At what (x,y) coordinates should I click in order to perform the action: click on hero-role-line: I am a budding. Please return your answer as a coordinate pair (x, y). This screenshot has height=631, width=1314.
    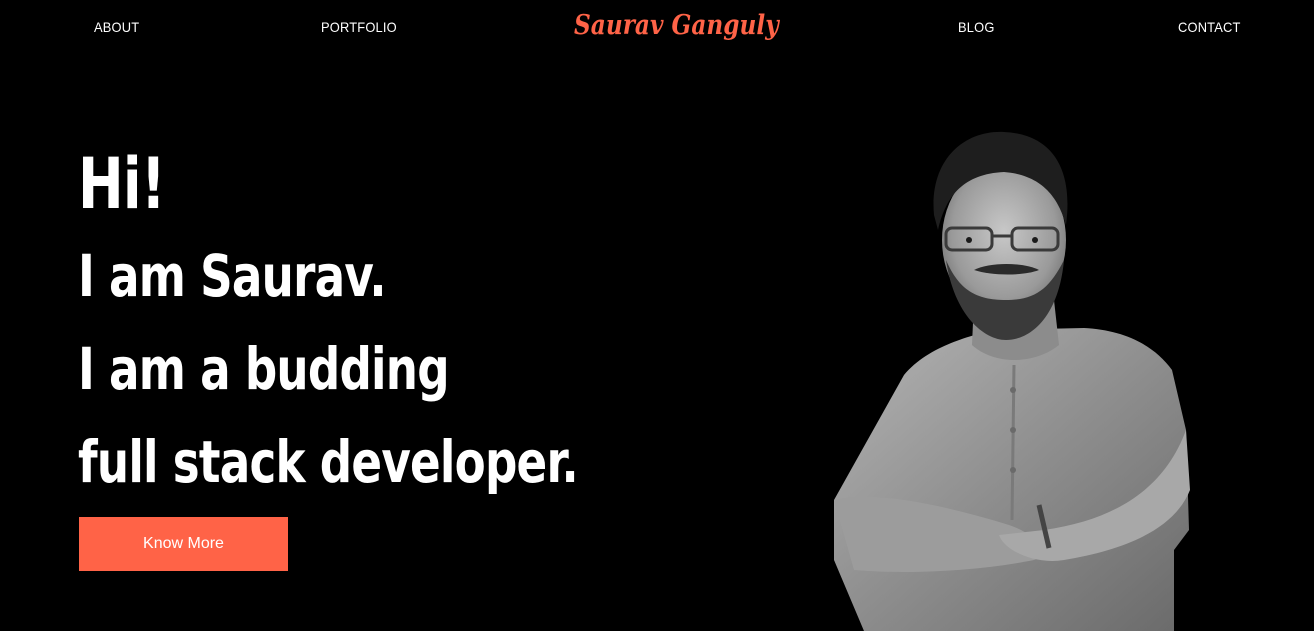
    Looking at the image, I should click on (264, 369).